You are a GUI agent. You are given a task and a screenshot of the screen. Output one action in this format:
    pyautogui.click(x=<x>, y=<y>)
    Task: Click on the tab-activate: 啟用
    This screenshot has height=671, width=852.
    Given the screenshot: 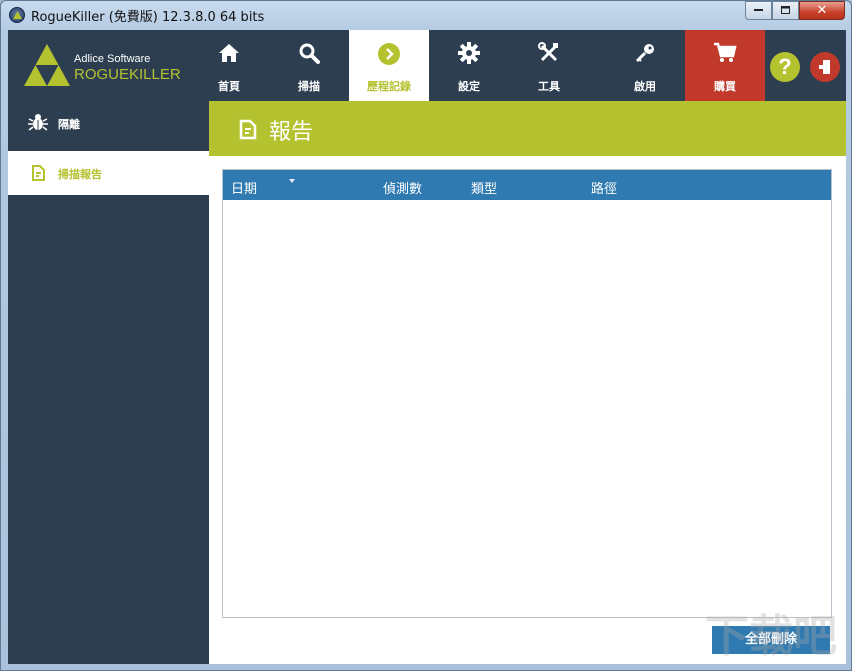 What is the action you would take?
    pyautogui.click(x=645, y=65)
    